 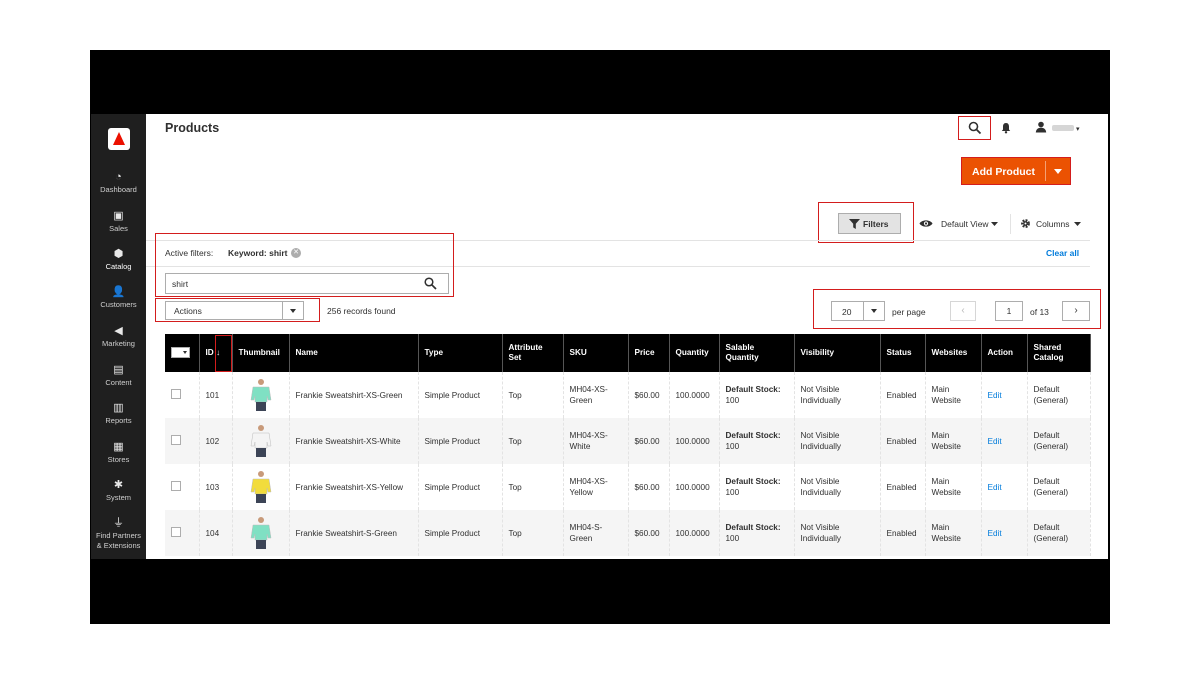 I want to click on mass-select-header, so click(x=182, y=353).